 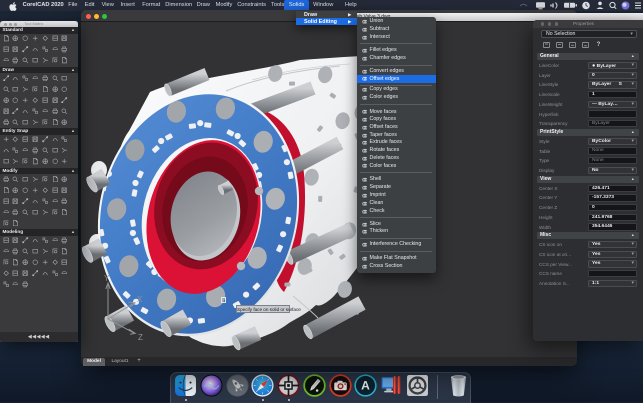 What do you see at coordinates (140, 299) in the screenshot?
I see `svg-text: X` at bounding box center [140, 299].